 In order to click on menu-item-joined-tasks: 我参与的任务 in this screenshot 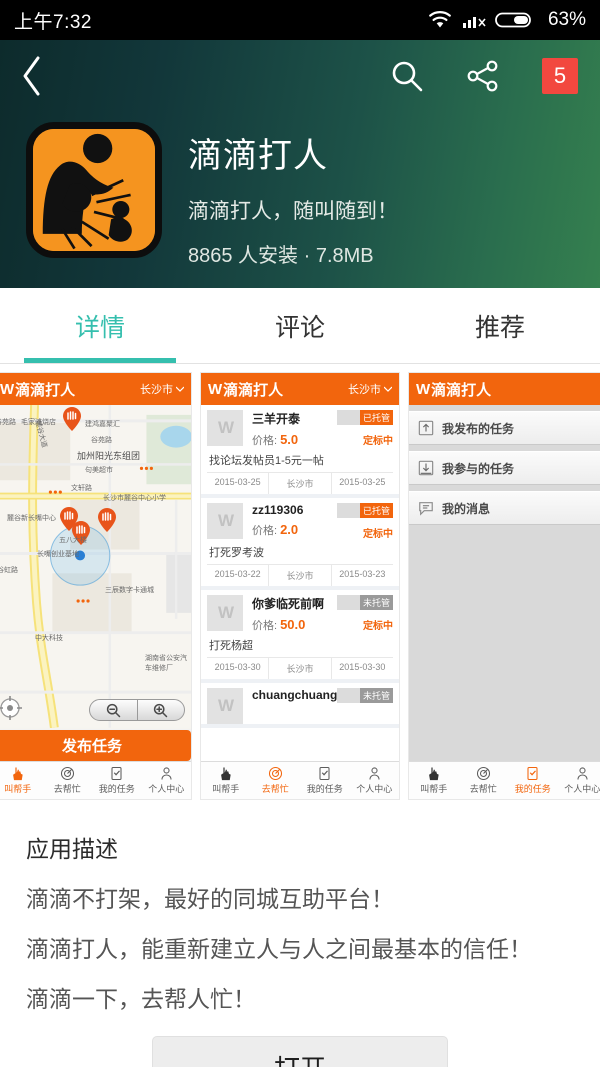, I will do `click(504, 468)`.